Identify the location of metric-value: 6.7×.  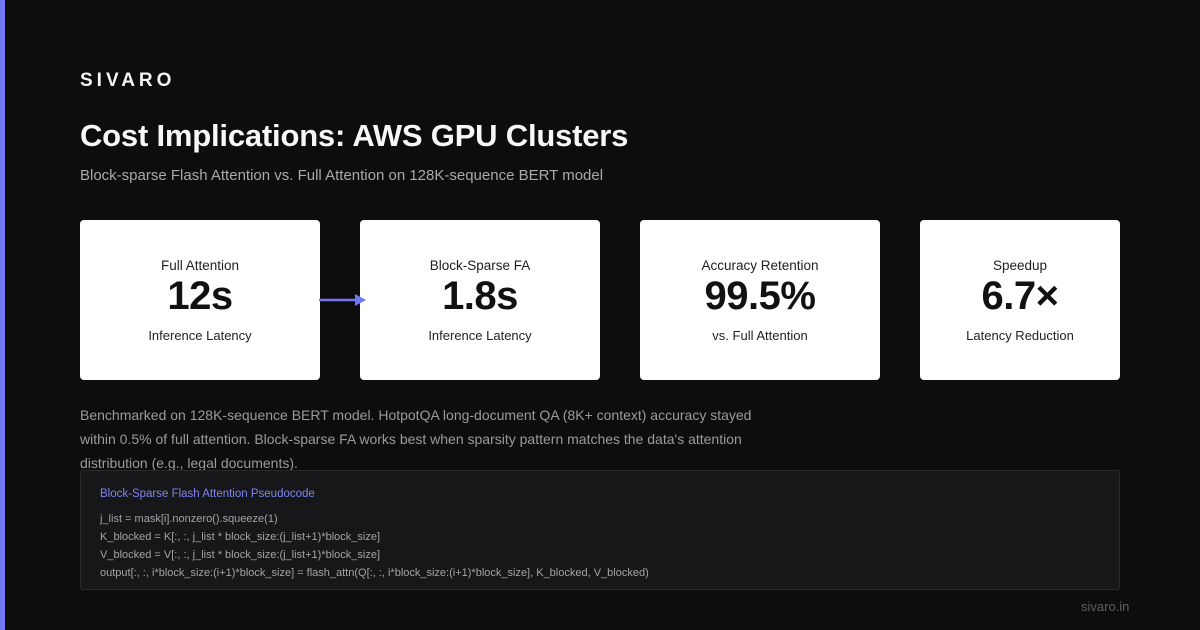
(1020, 296).